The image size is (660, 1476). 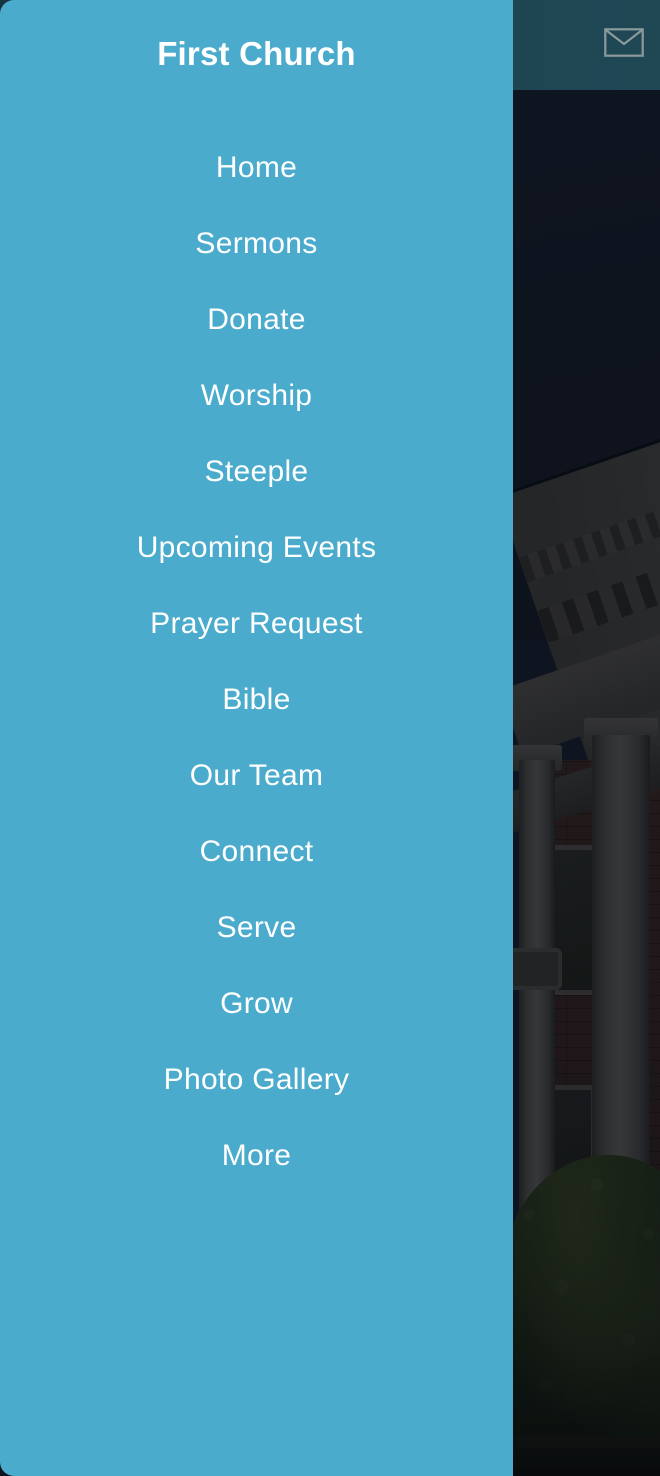 What do you see at coordinates (256, 472) in the screenshot?
I see `menu-item-steeple: Steeple` at bounding box center [256, 472].